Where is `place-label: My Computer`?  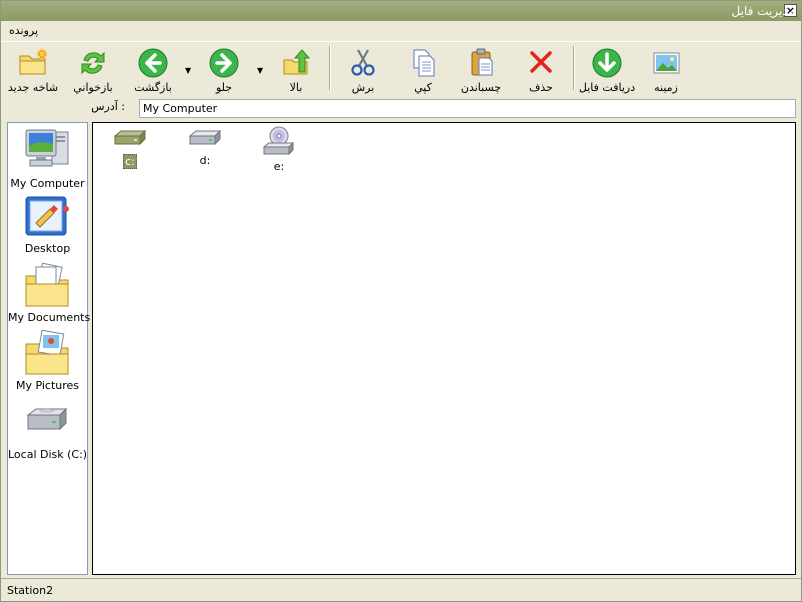 place-label: My Computer is located at coordinates (47, 183).